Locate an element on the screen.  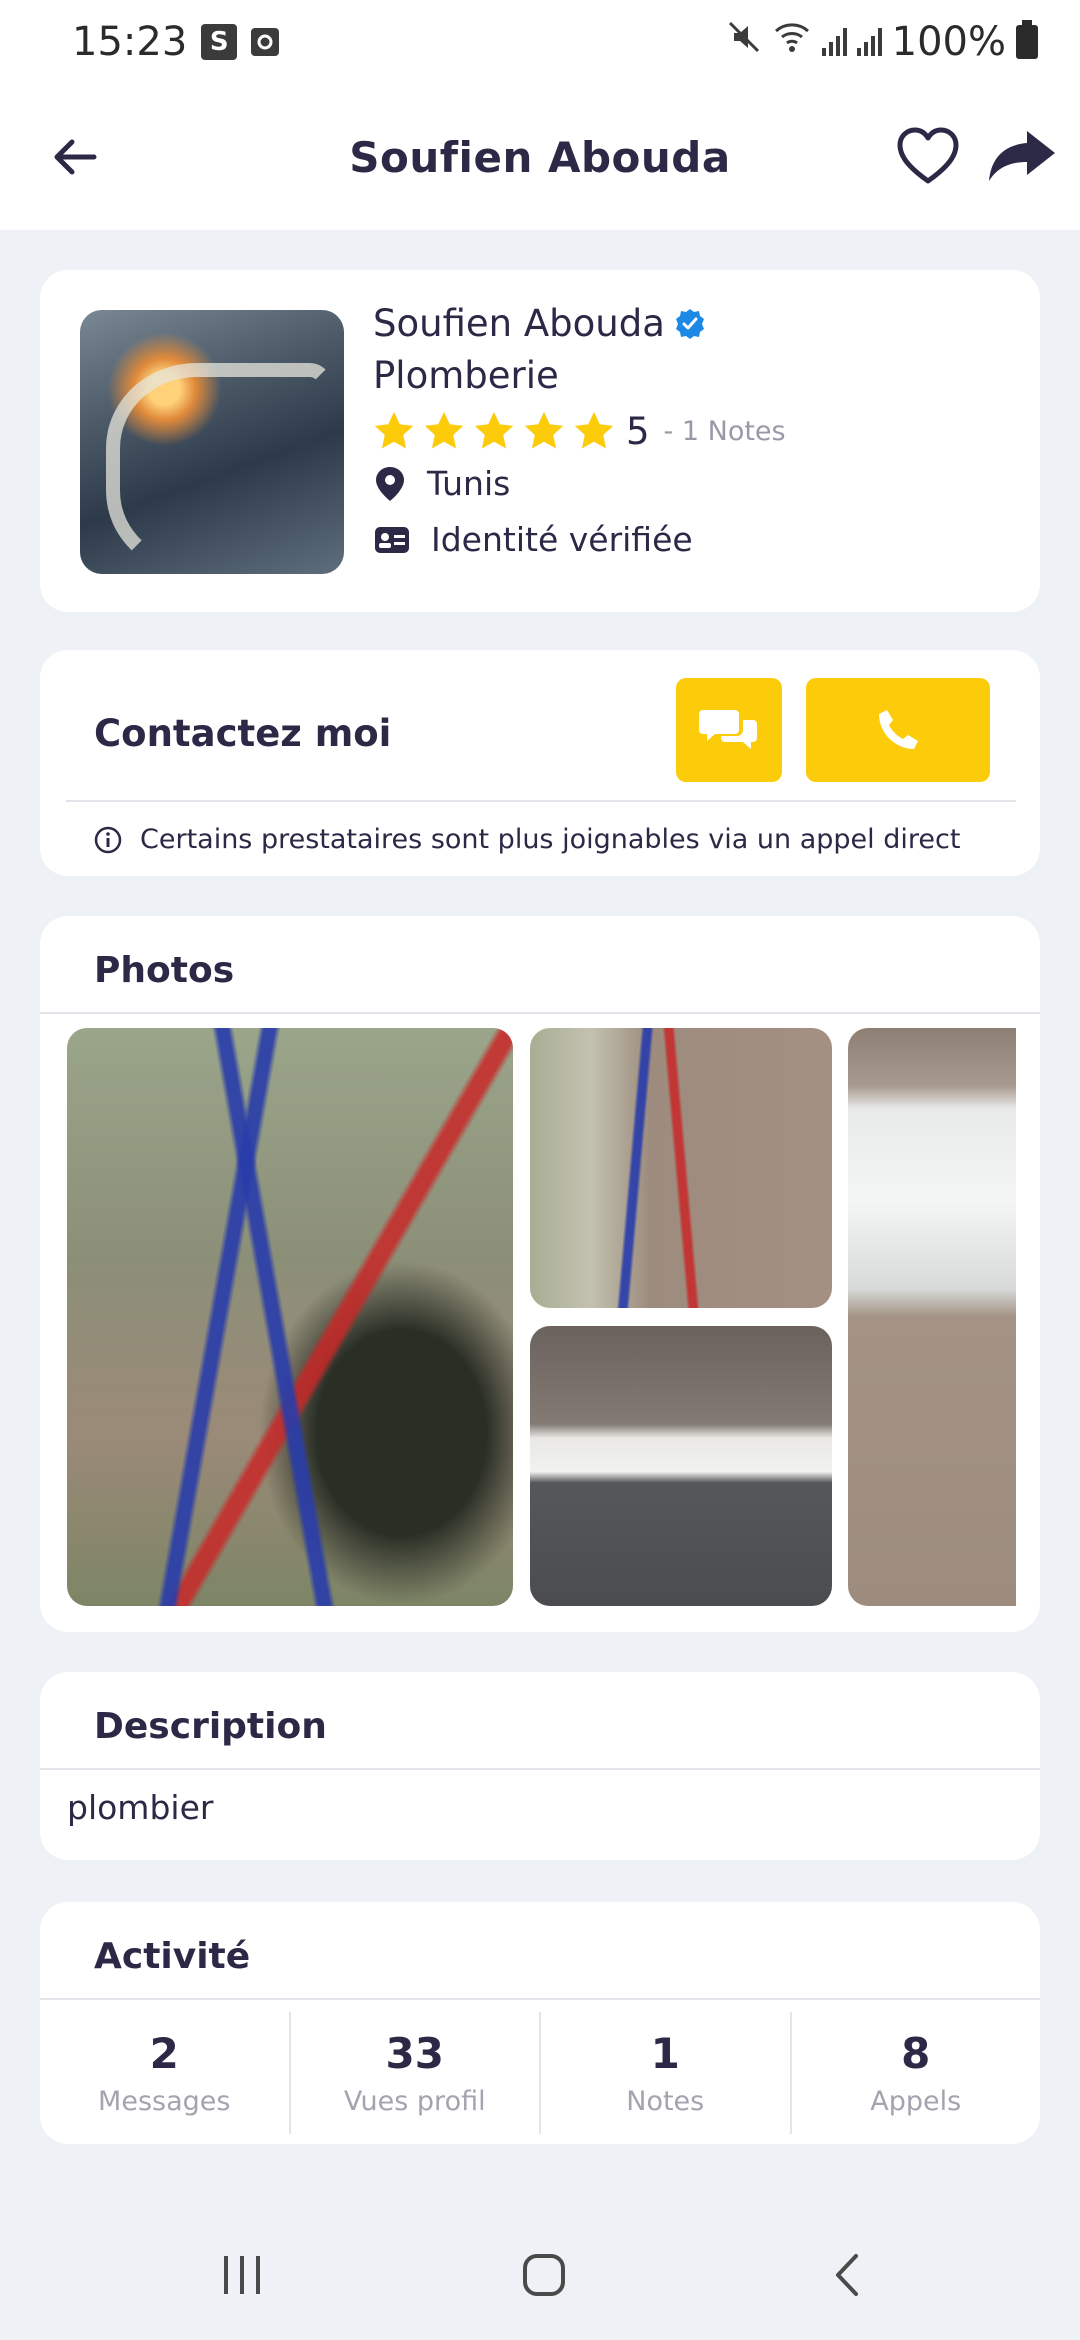
location-text: Tunis is located at coordinates (469, 483).